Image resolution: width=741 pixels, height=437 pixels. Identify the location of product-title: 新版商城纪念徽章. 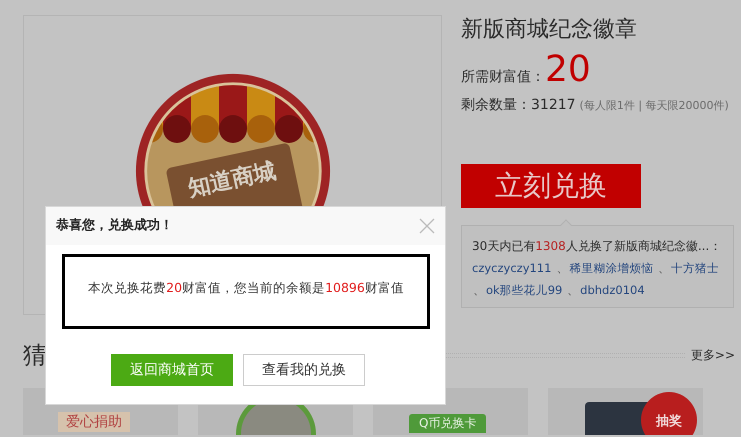
(549, 30).